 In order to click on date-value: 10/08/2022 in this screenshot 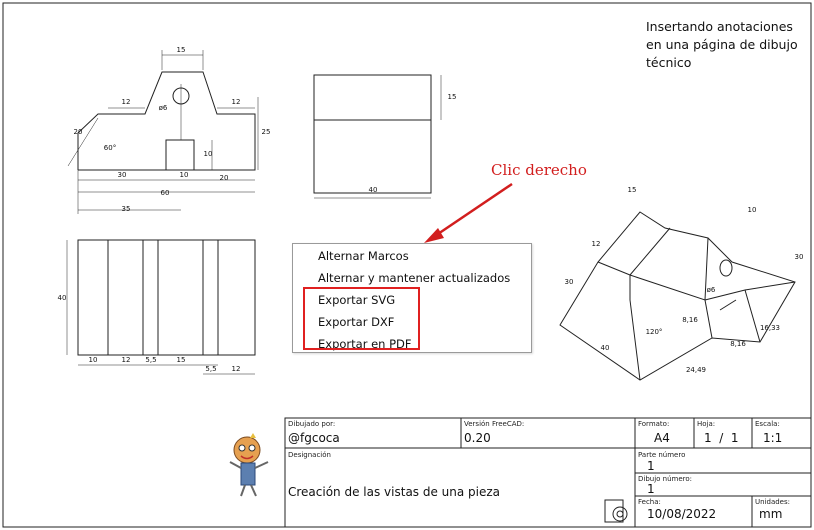, I will do `click(682, 514)`.